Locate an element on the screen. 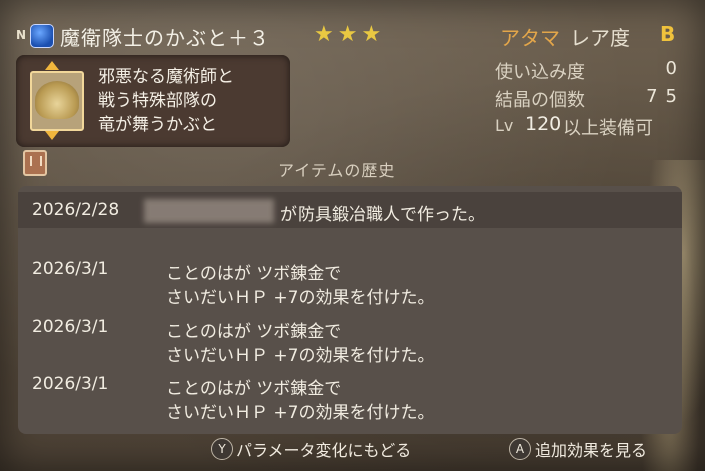 This screenshot has width=705, height=471. usage-label: 使い込み度 is located at coordinates (540, 72).